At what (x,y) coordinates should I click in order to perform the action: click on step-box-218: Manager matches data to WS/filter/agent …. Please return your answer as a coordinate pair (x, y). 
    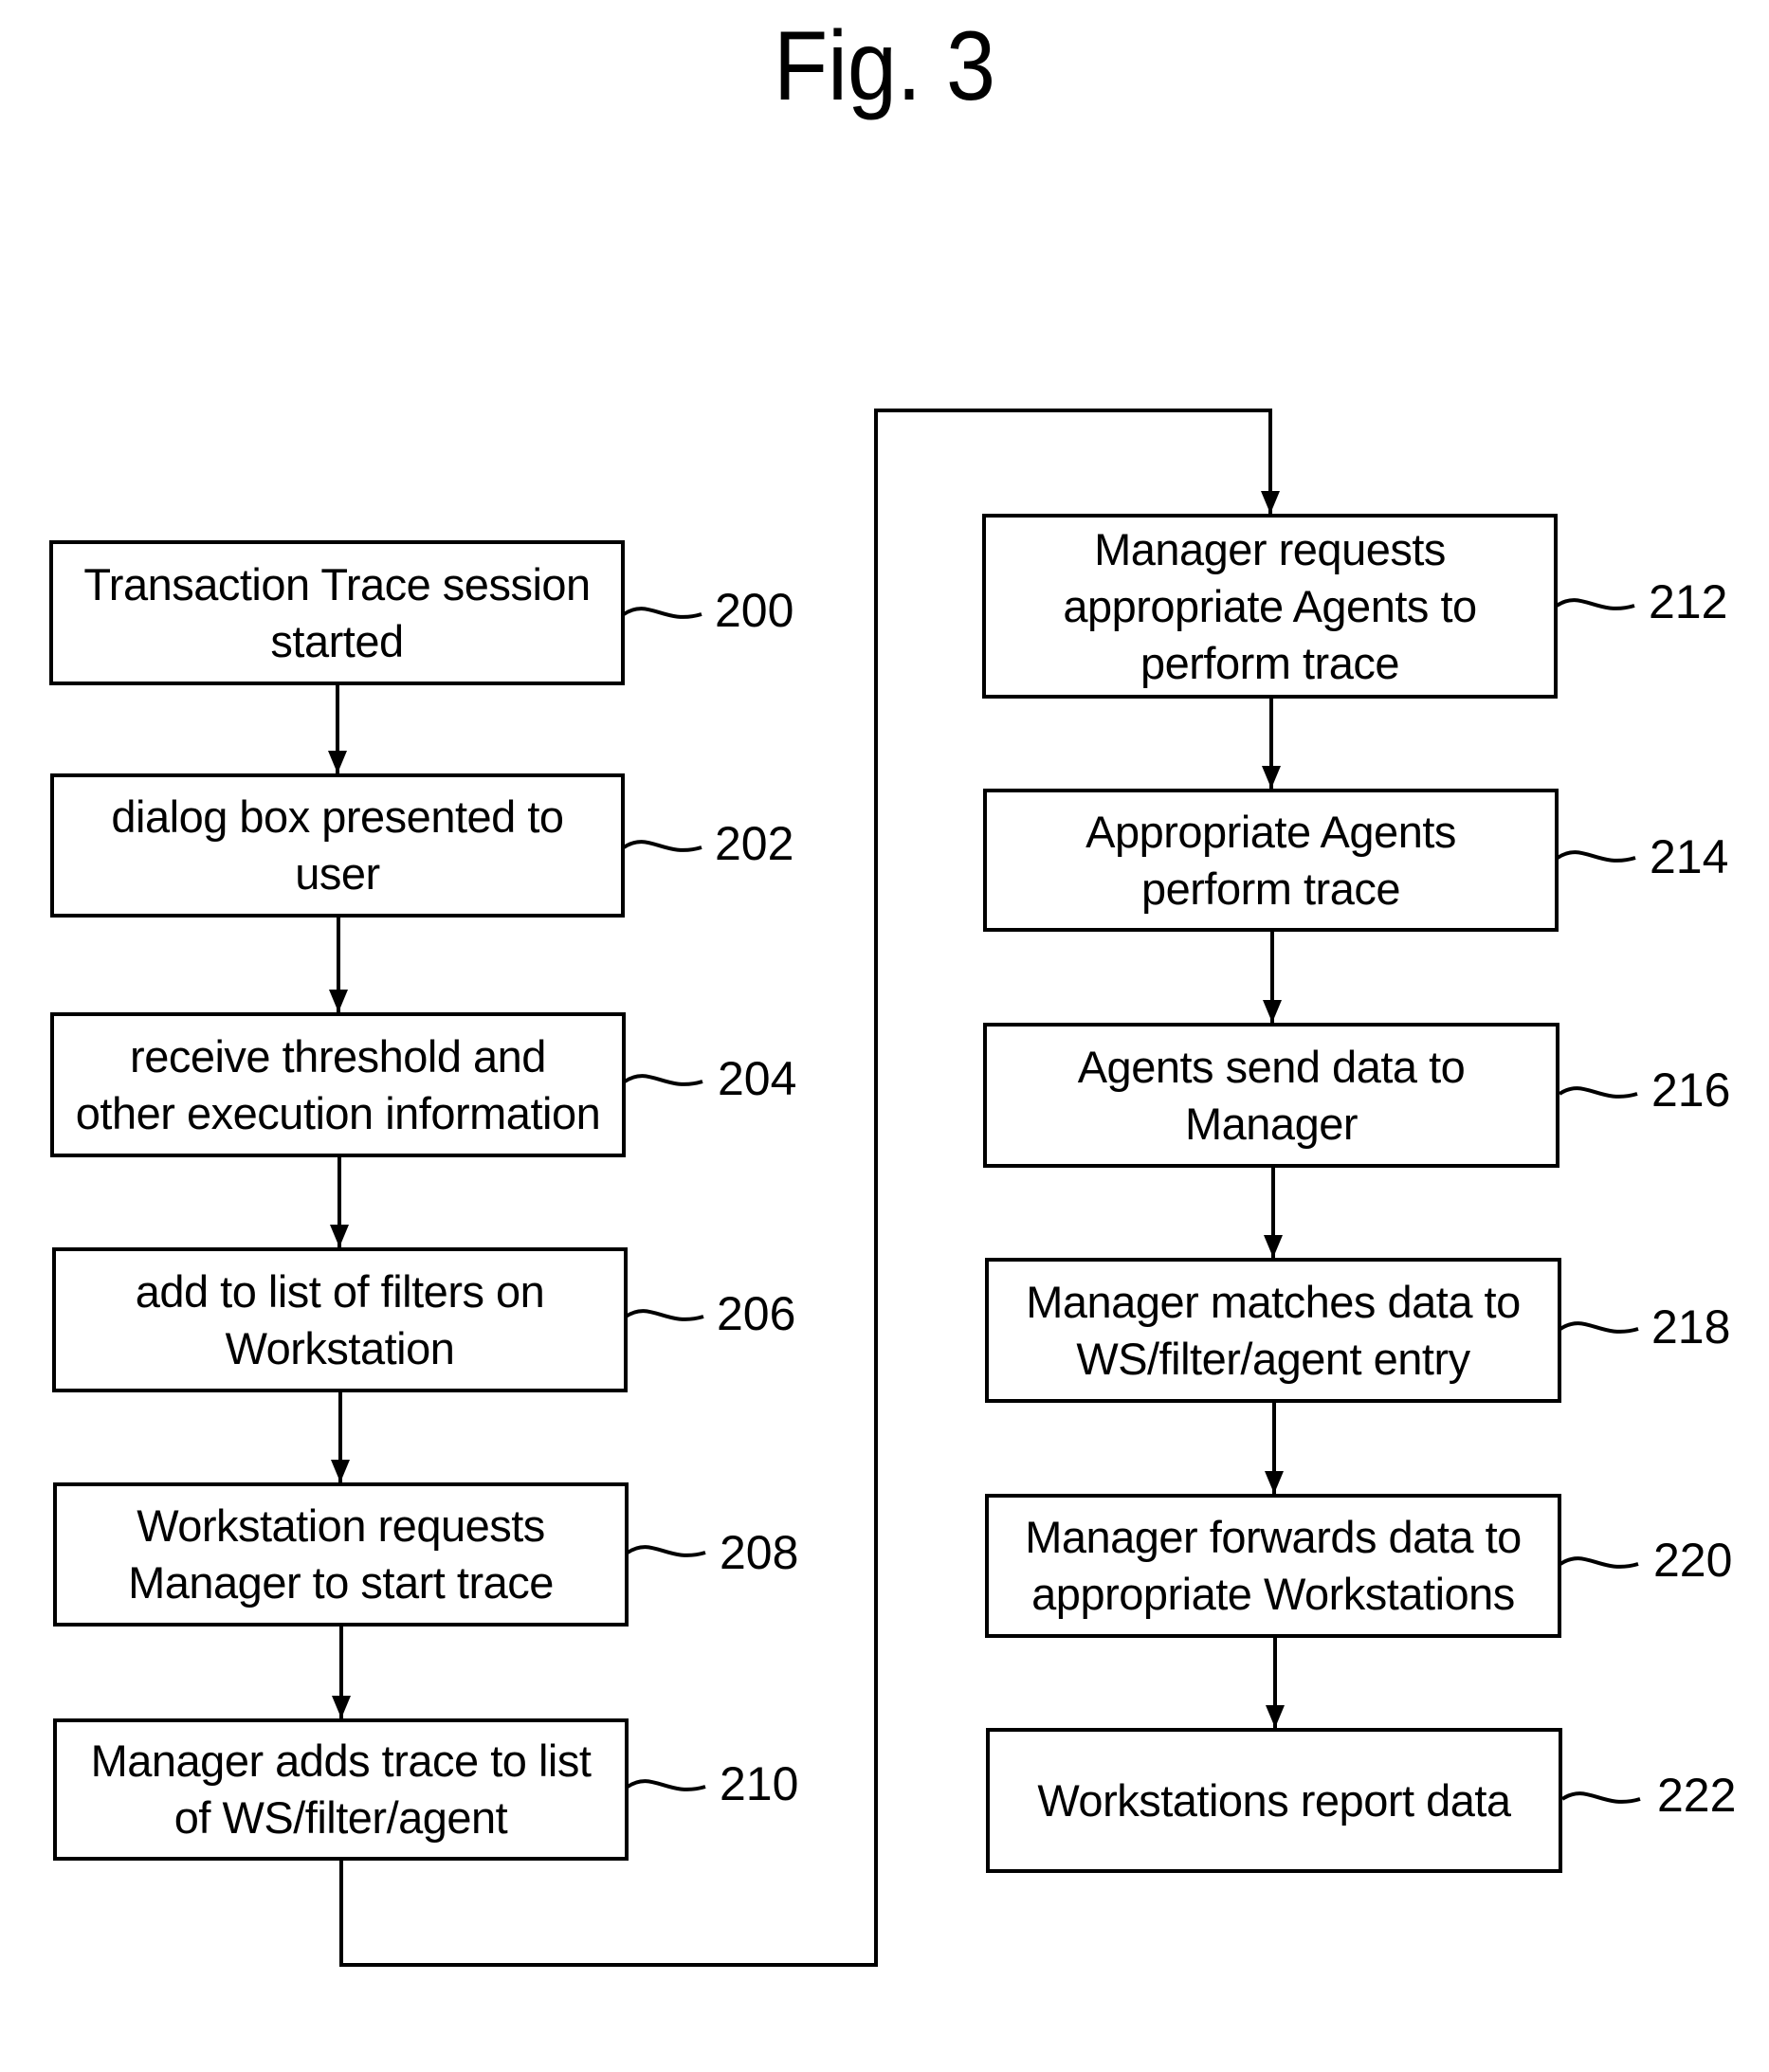
    Looking at the image, I should click on (1273, 1330).